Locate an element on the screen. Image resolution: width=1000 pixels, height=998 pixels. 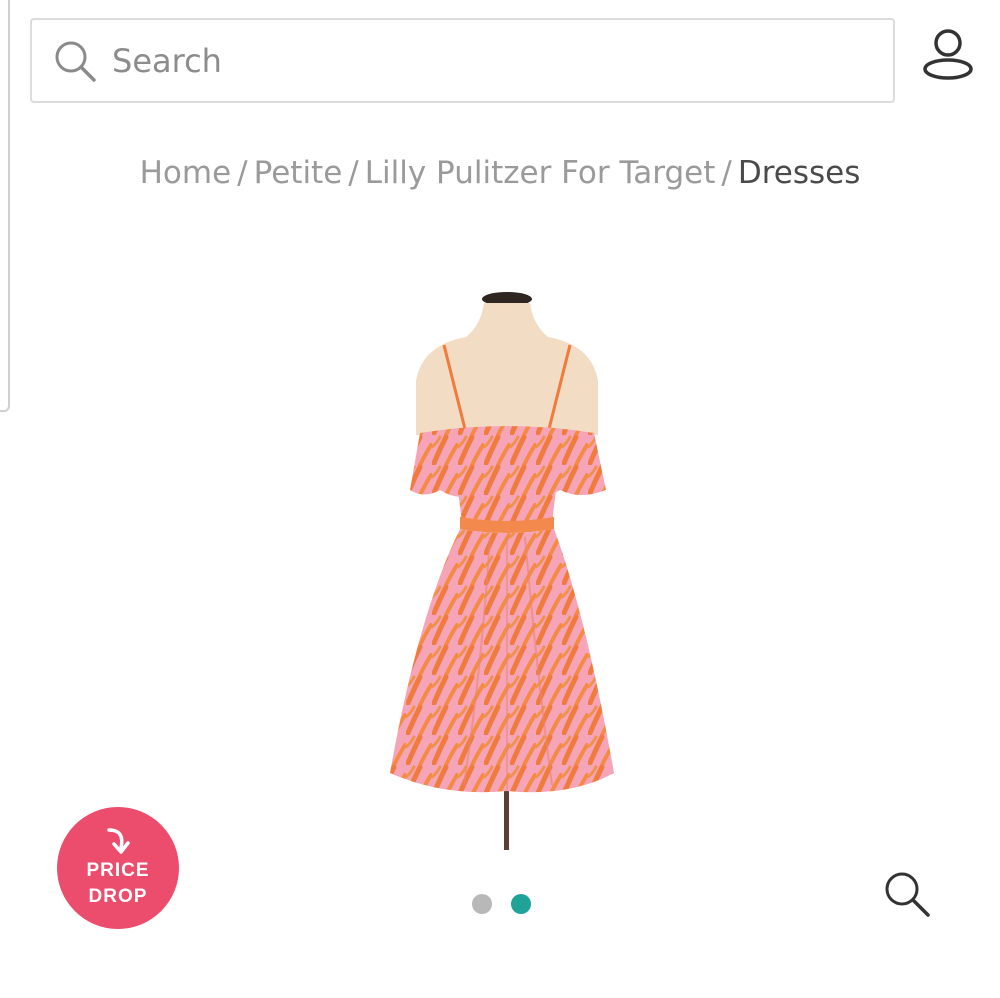
price-drop-line2: DROP is located at coordinates (118, 896).